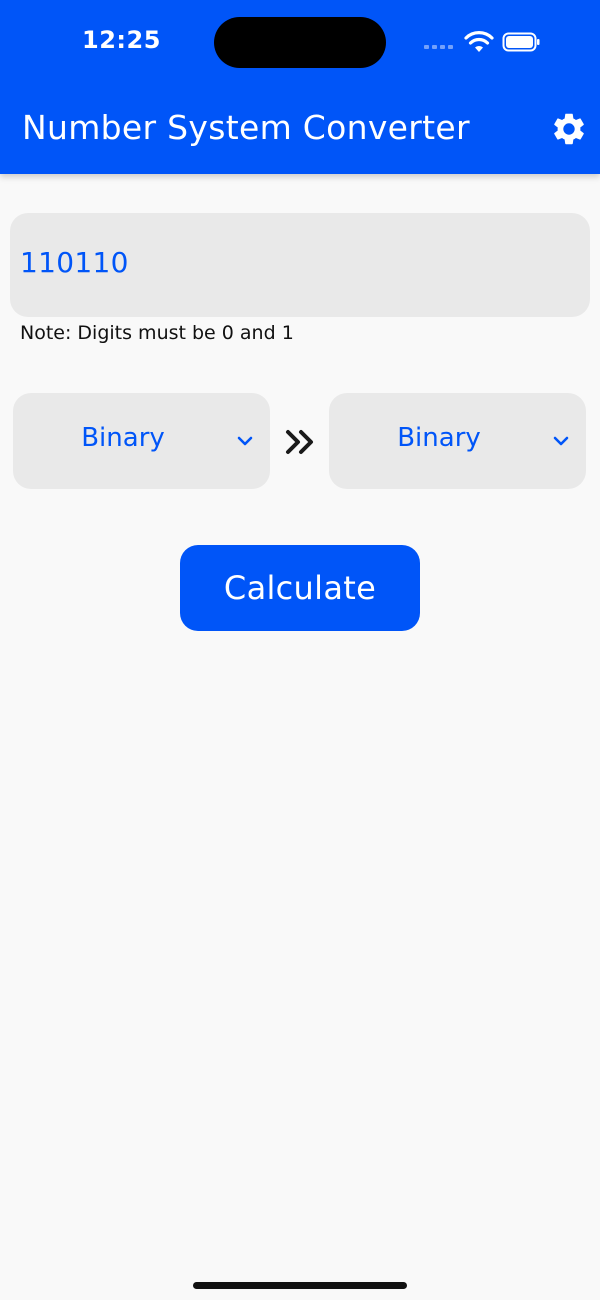 The height and width of the screenshot is (1300, 600). I want to click on home-indicator, so click(300, 1285).